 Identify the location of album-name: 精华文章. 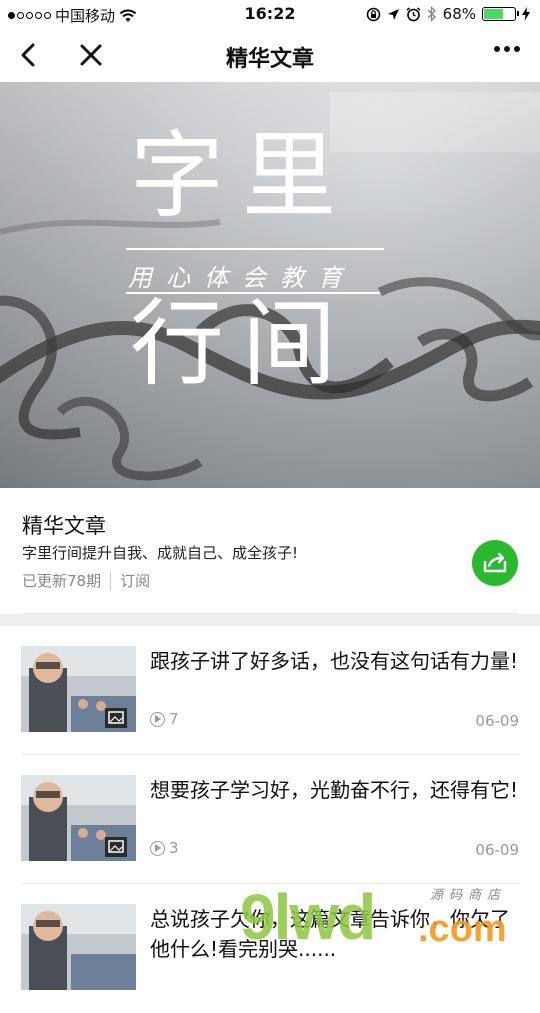
(64, 526).